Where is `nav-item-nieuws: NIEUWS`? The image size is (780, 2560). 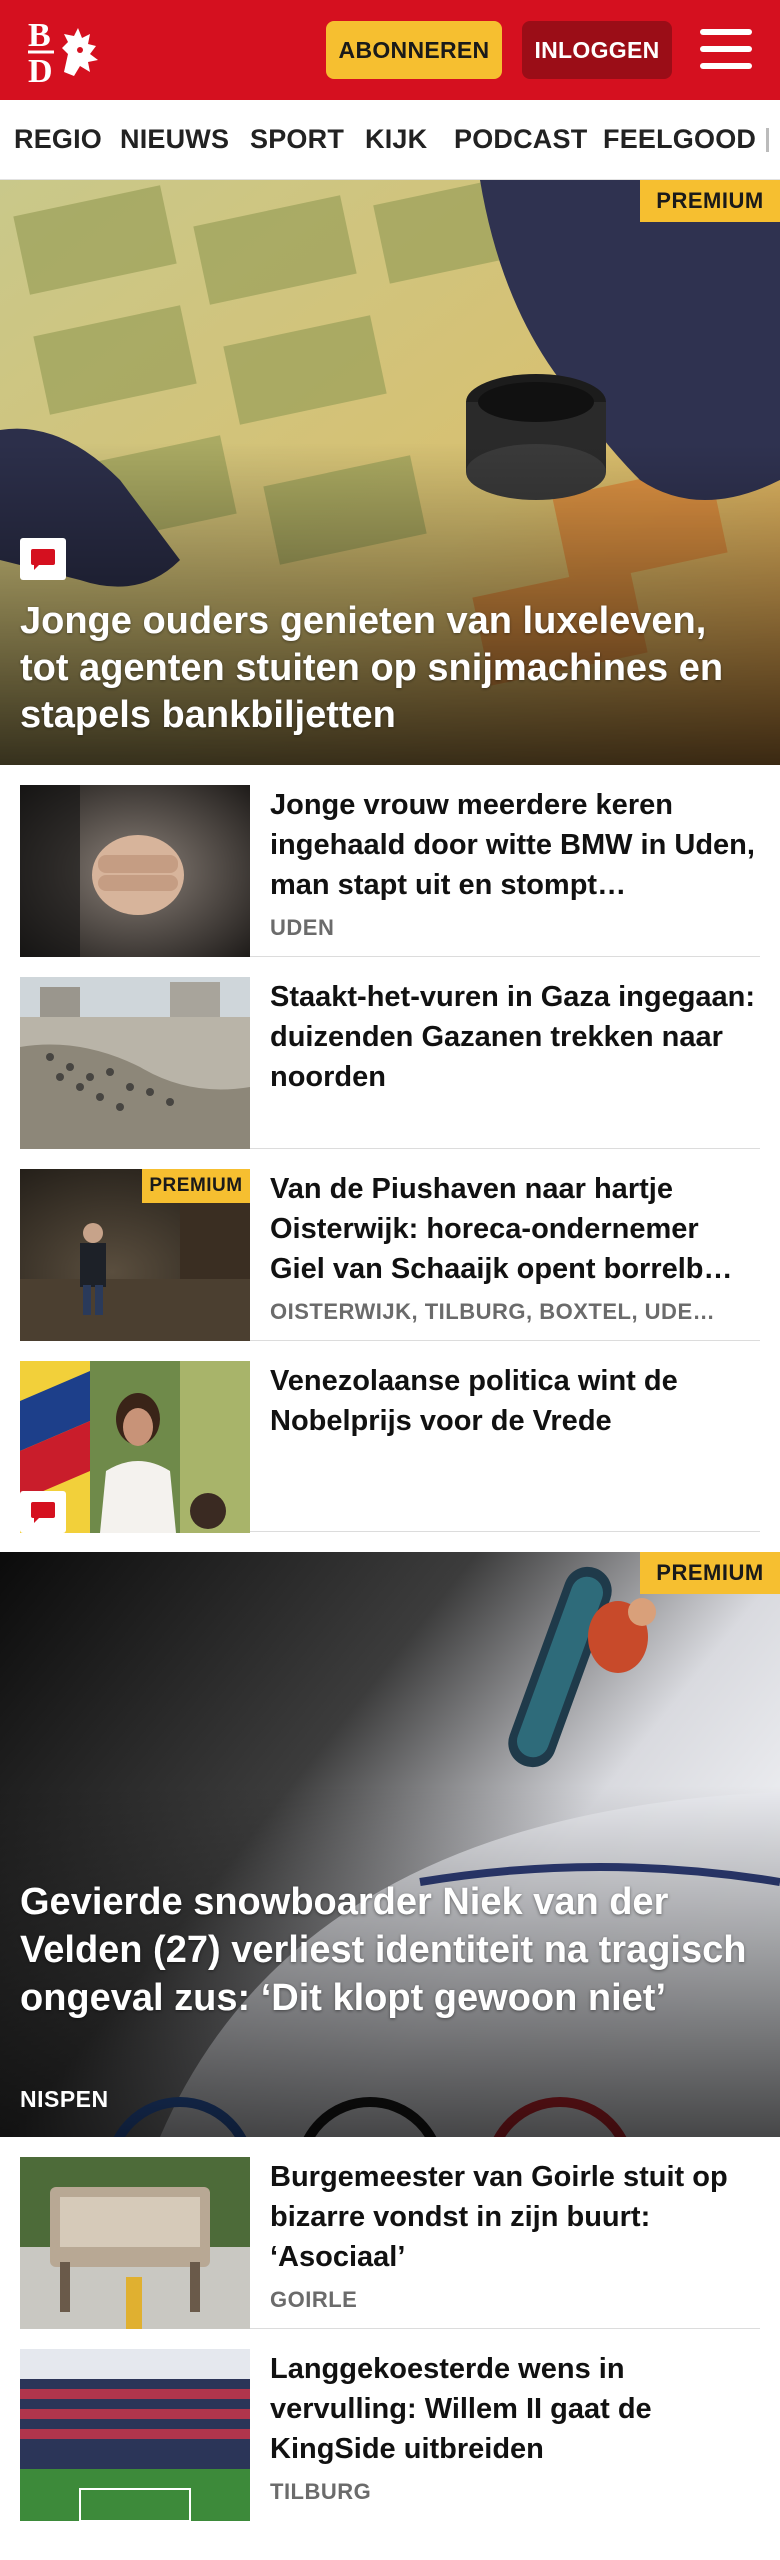
nav-item-nieuws: NIEUWS is located at coordinates (174, 139).